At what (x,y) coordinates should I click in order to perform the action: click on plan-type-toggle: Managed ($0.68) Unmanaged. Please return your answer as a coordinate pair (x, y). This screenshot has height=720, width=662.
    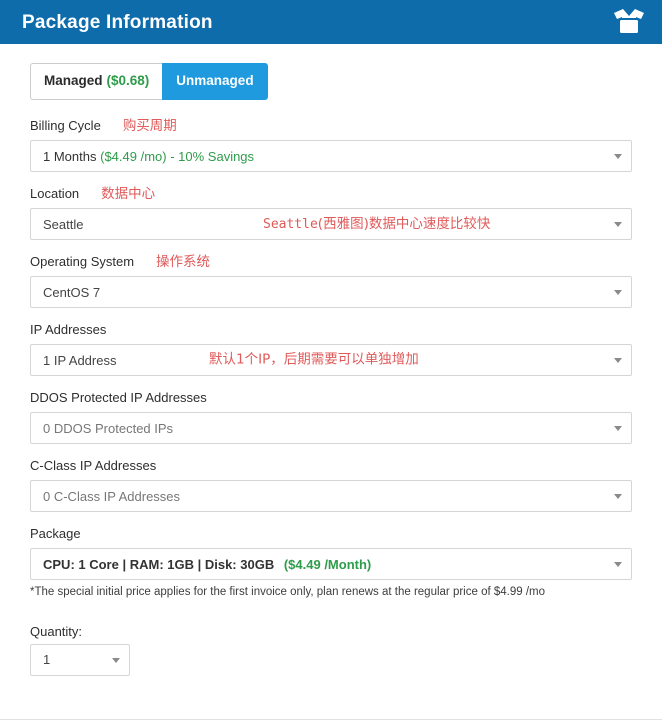
    Looking at the image, I should click on (149, 81).